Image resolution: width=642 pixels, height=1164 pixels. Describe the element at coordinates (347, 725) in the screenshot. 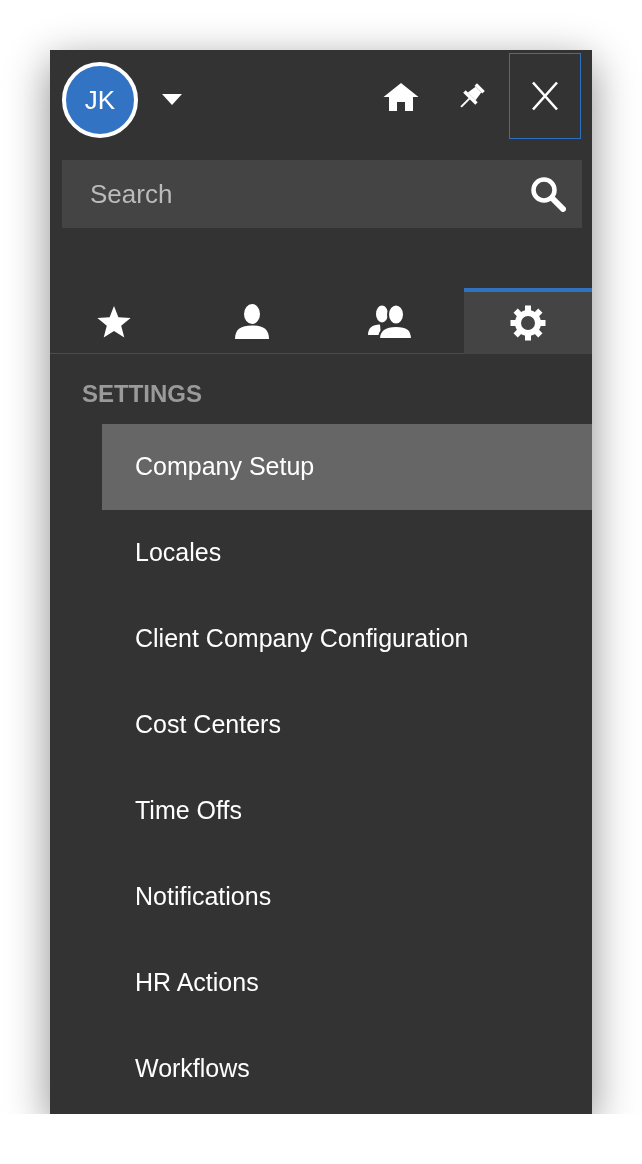

I see `menu-item: Cost Centers` at that location.